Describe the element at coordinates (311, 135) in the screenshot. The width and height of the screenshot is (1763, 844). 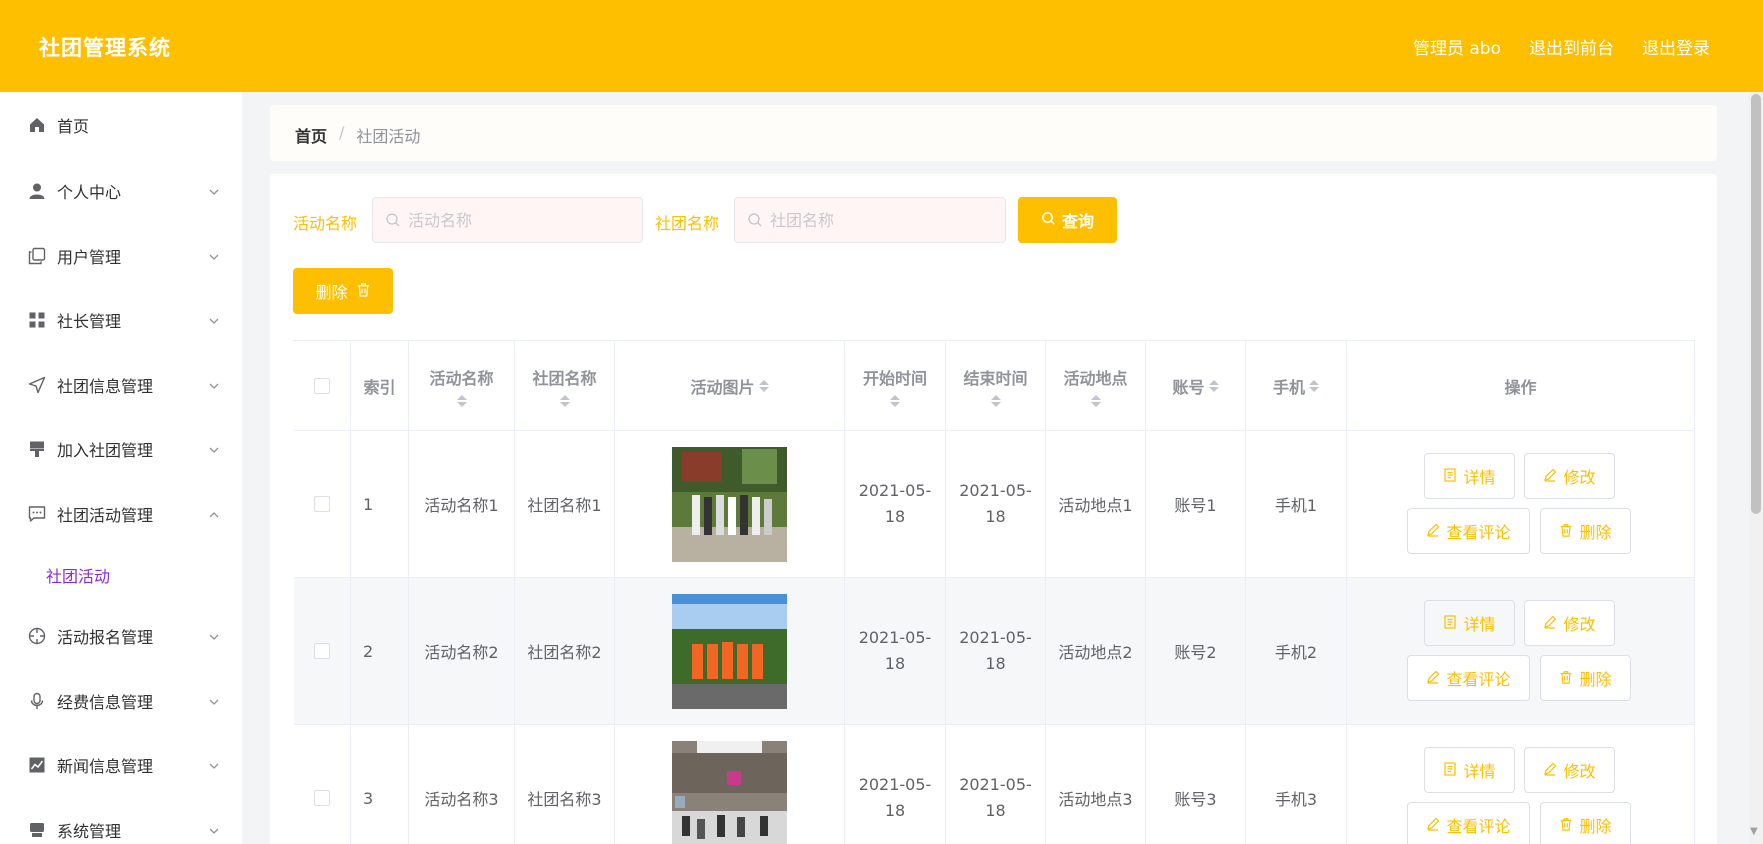
I see `breadcrumb-home: 首页` at that location.